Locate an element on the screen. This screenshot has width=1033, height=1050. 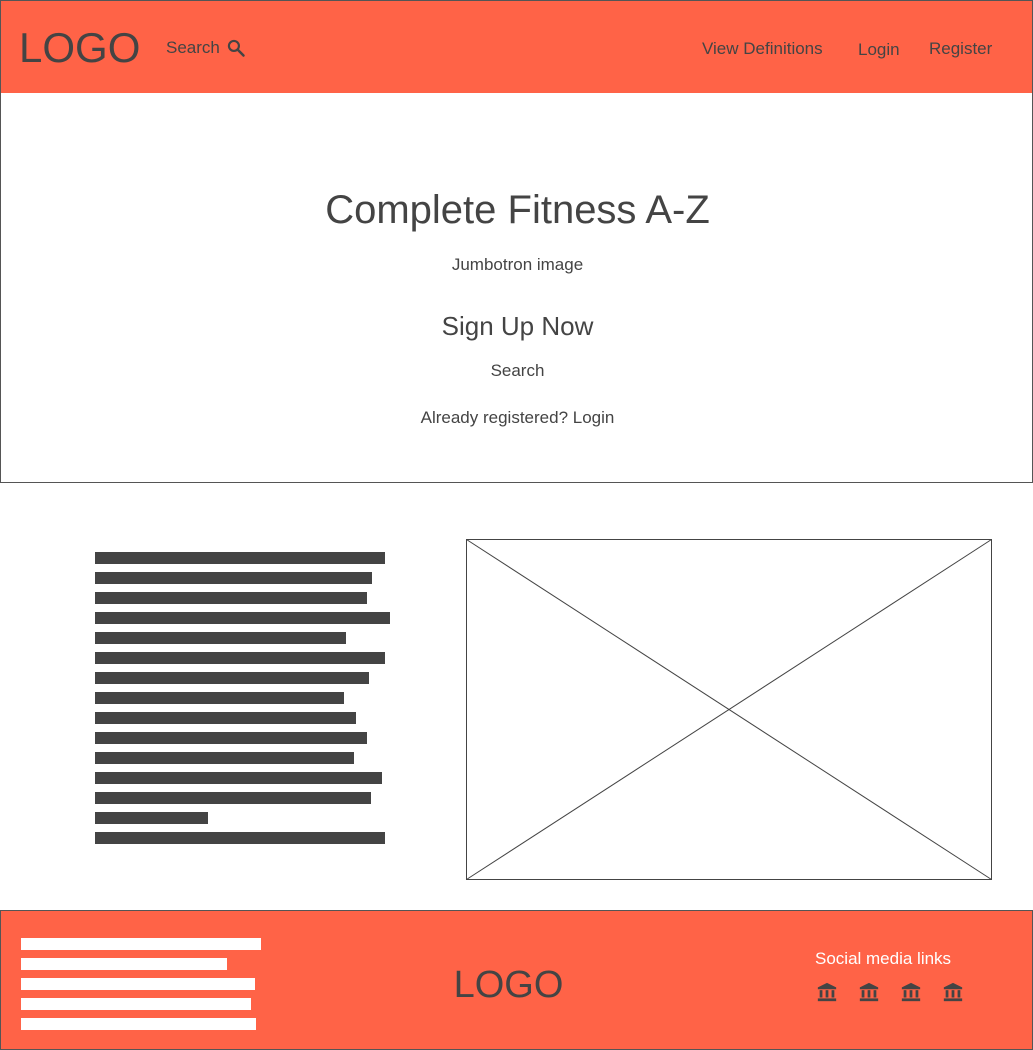
search-icon is located at coordinates (236, 48).